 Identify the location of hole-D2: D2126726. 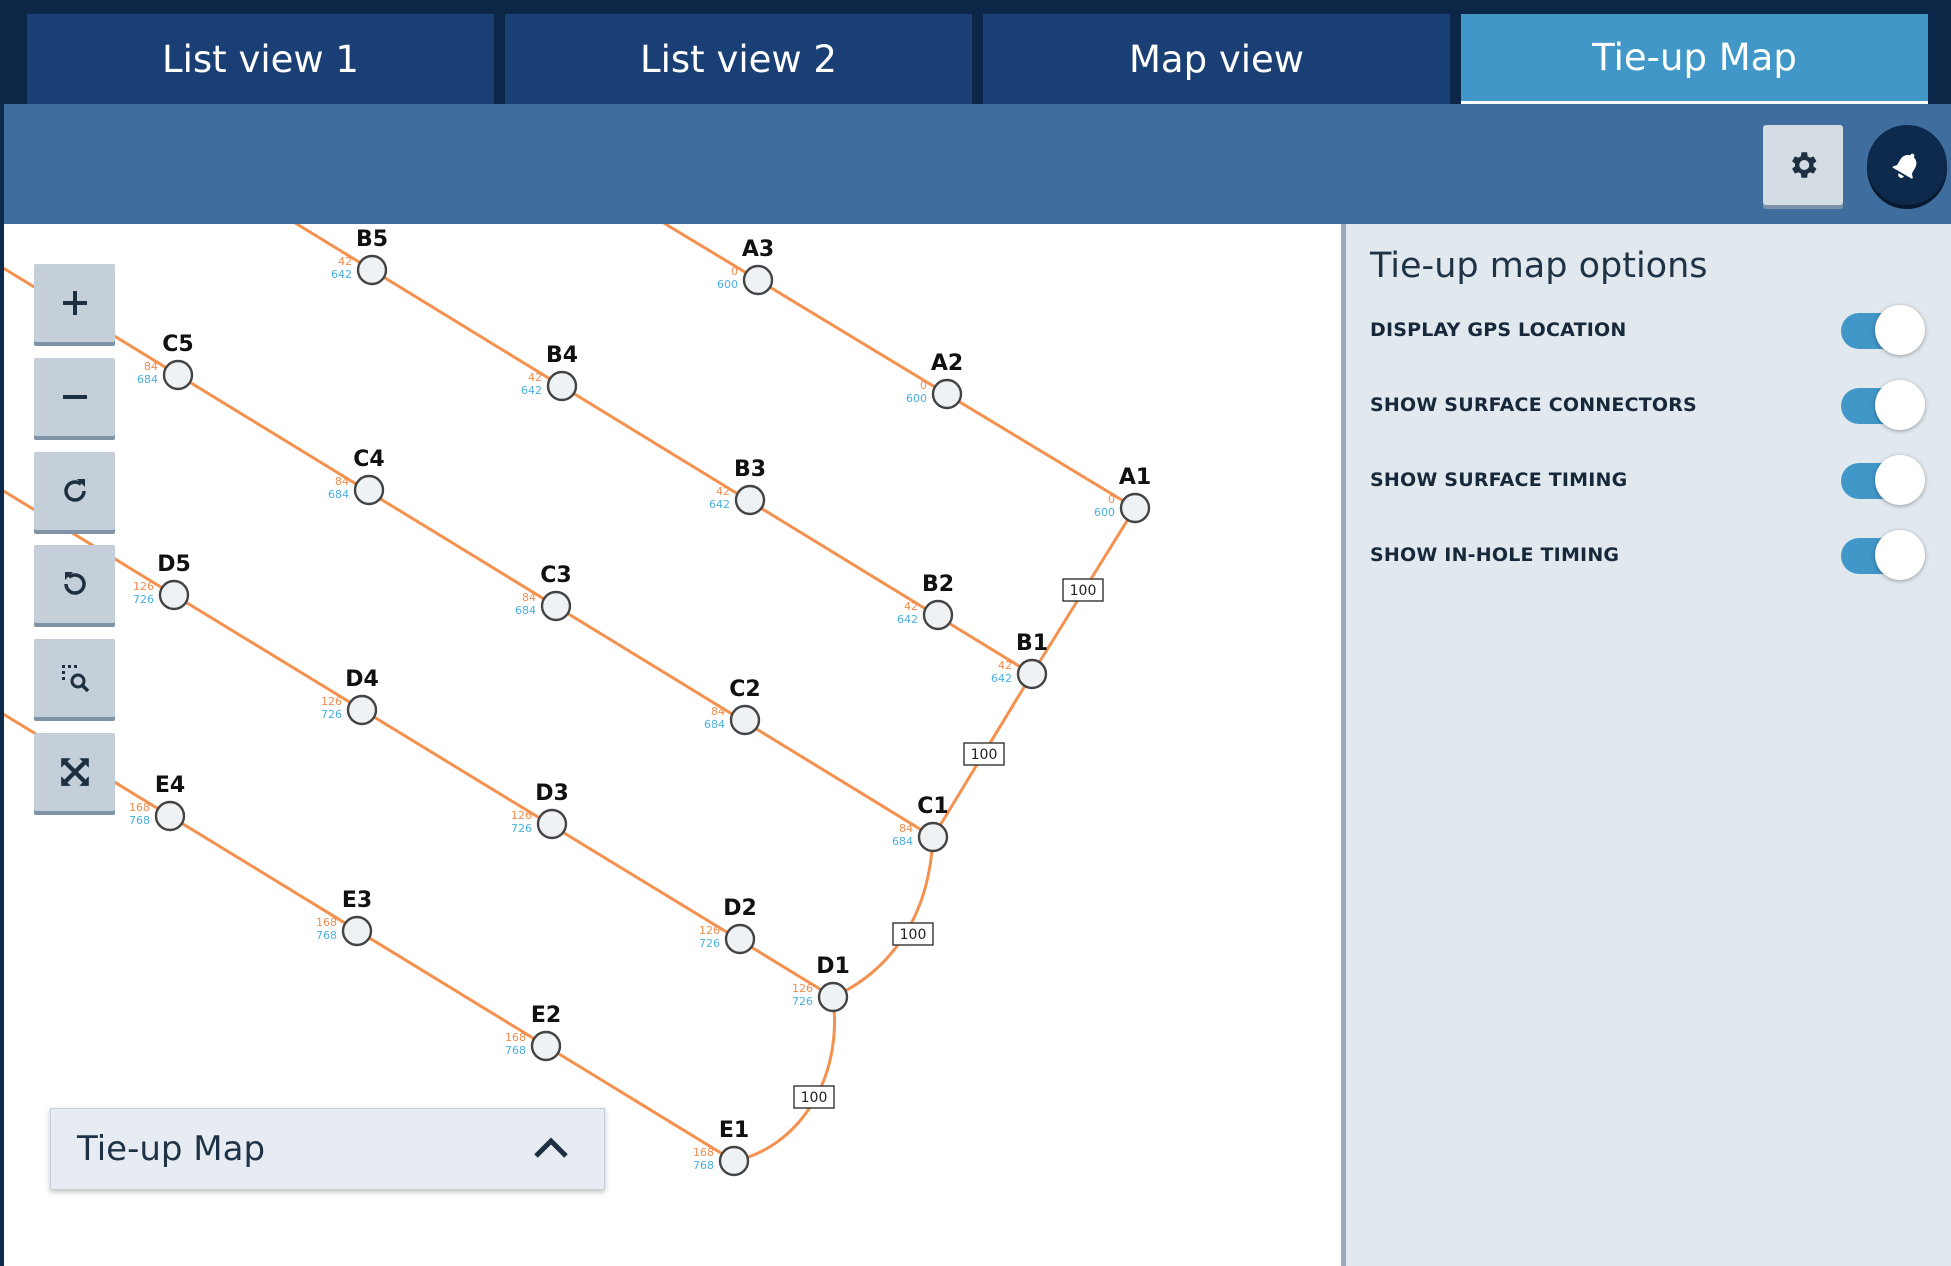
(728, 925).